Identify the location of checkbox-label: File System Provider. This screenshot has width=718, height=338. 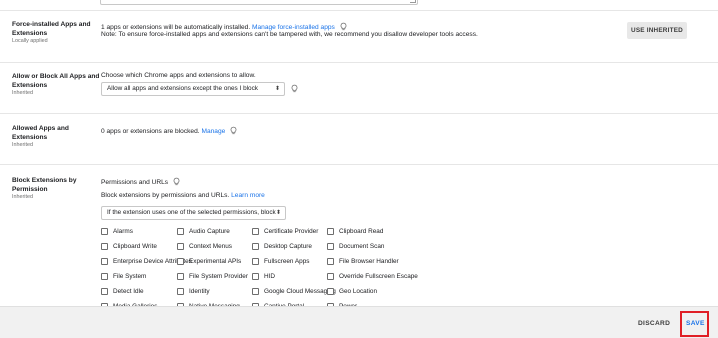
(218, 276).